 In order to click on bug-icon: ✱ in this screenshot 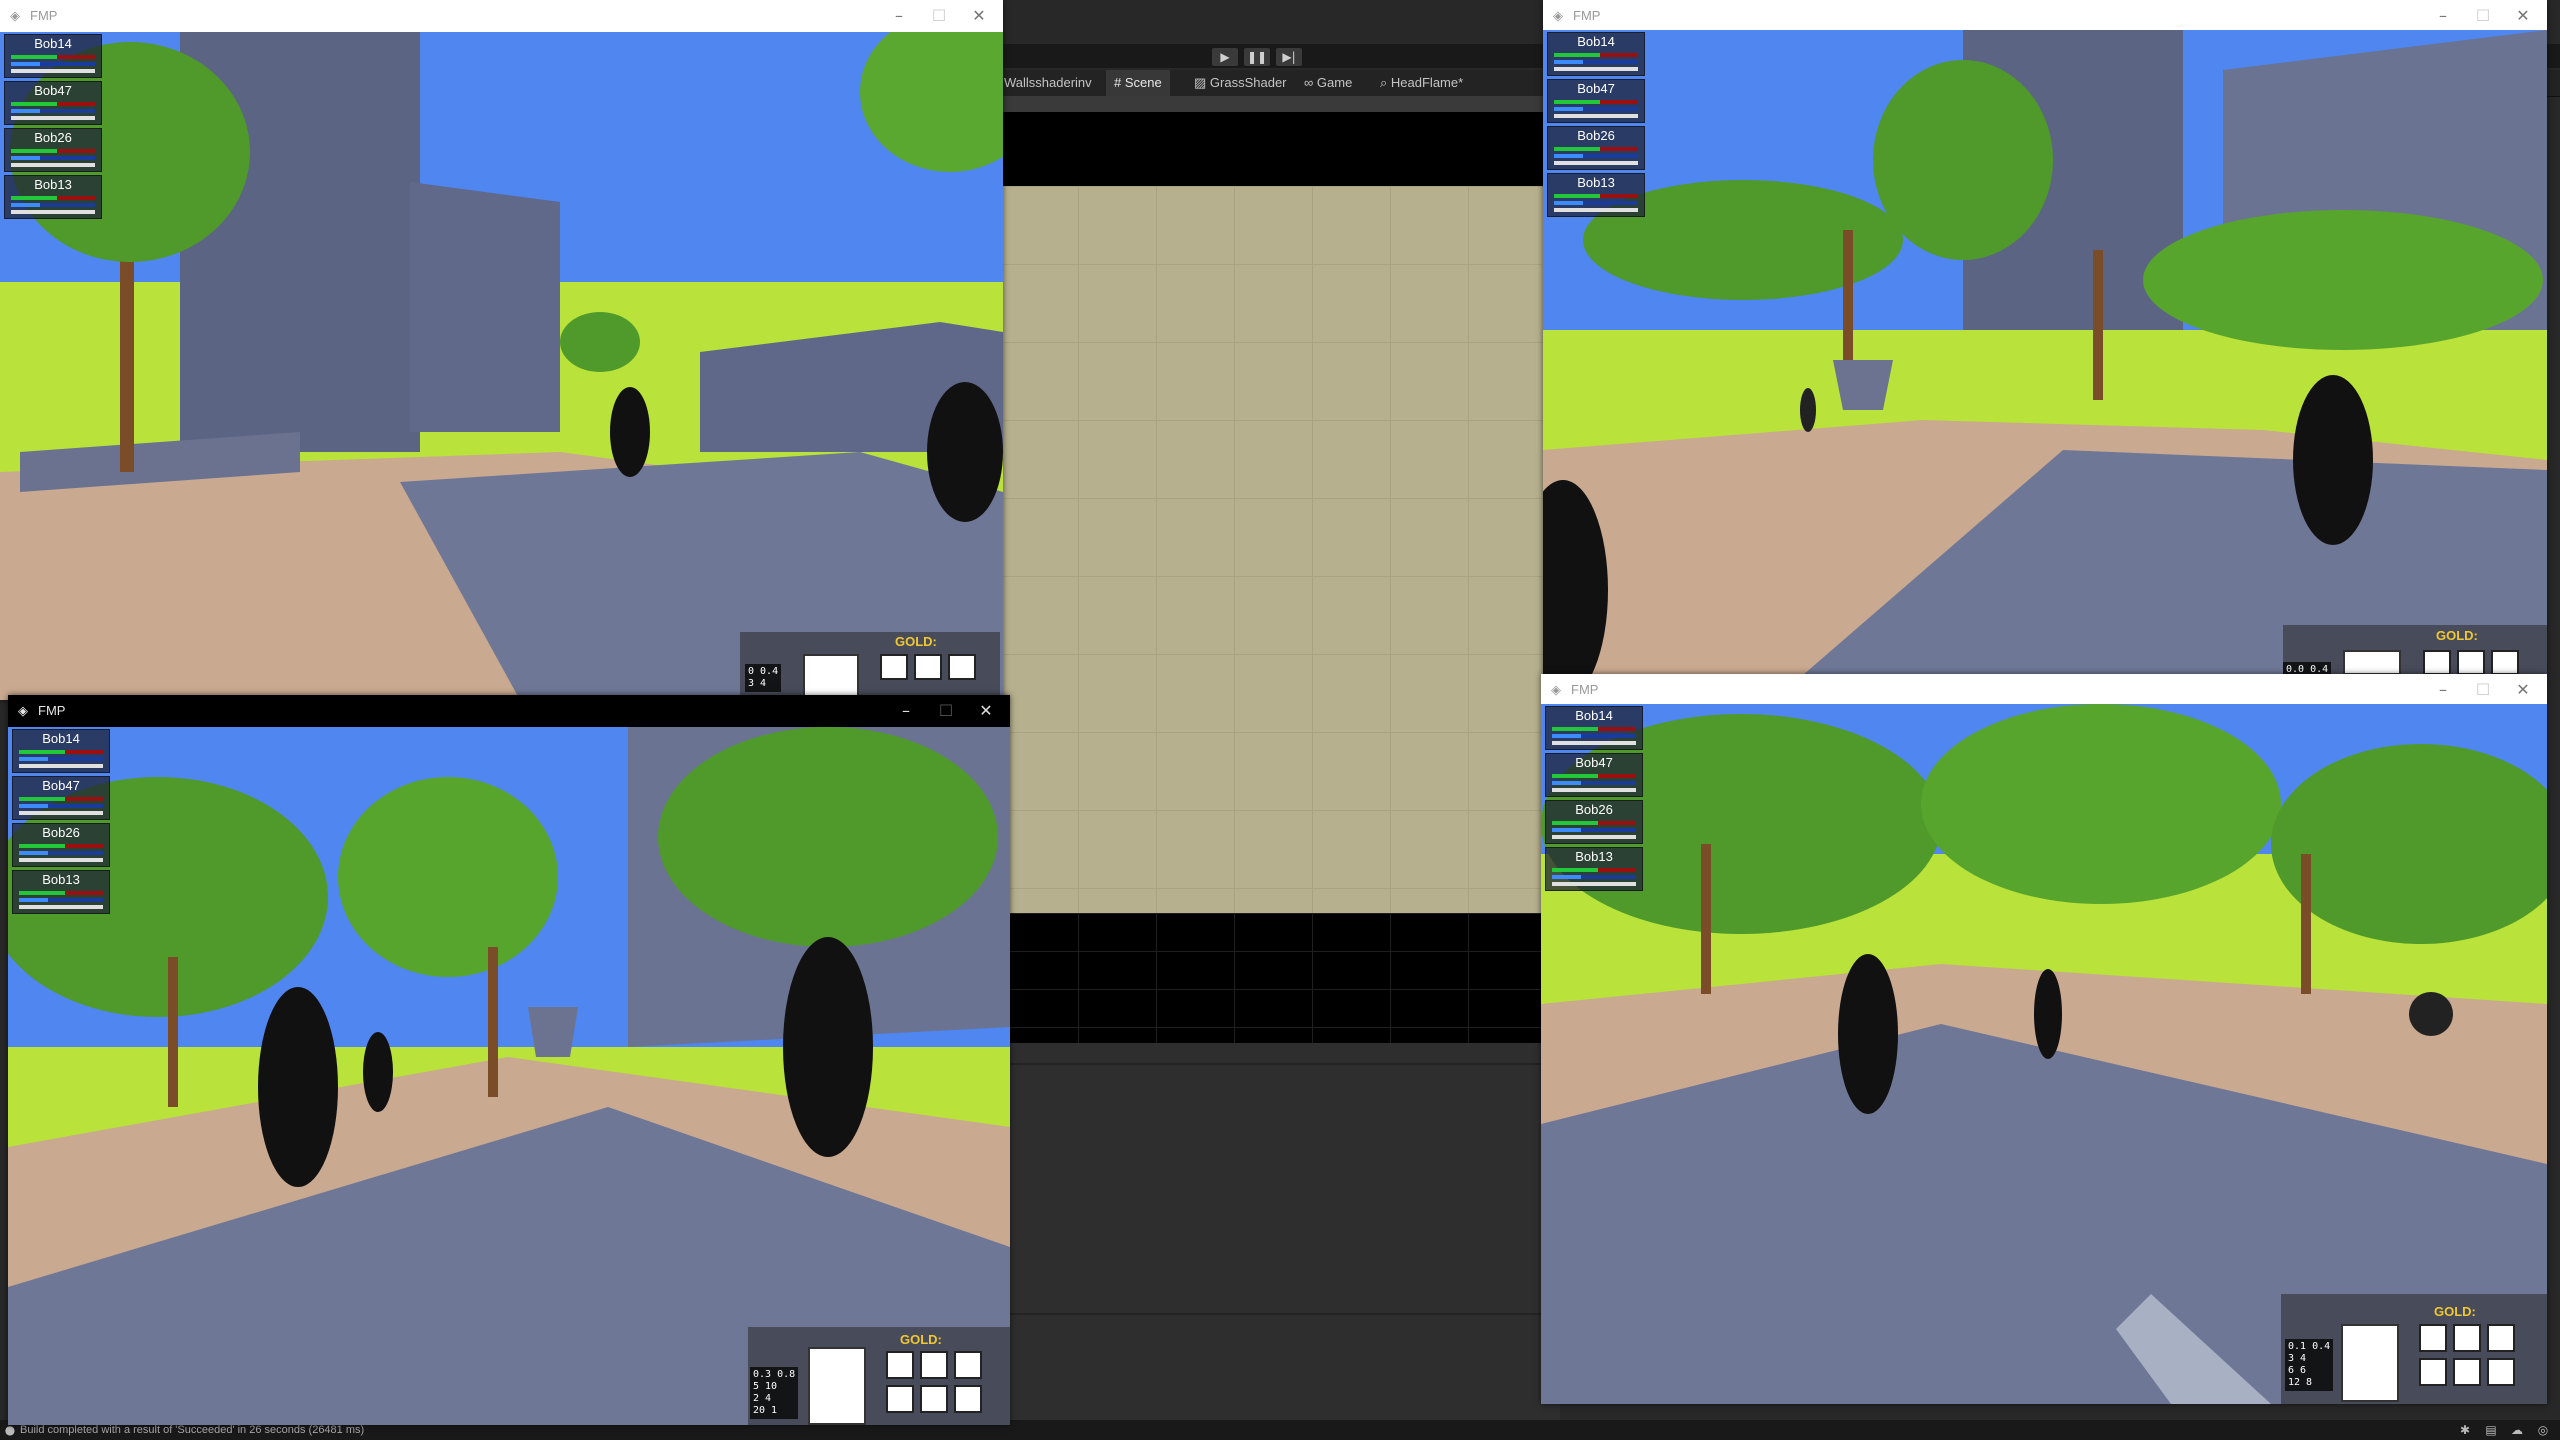, I will do `click(2465, 1430)`.